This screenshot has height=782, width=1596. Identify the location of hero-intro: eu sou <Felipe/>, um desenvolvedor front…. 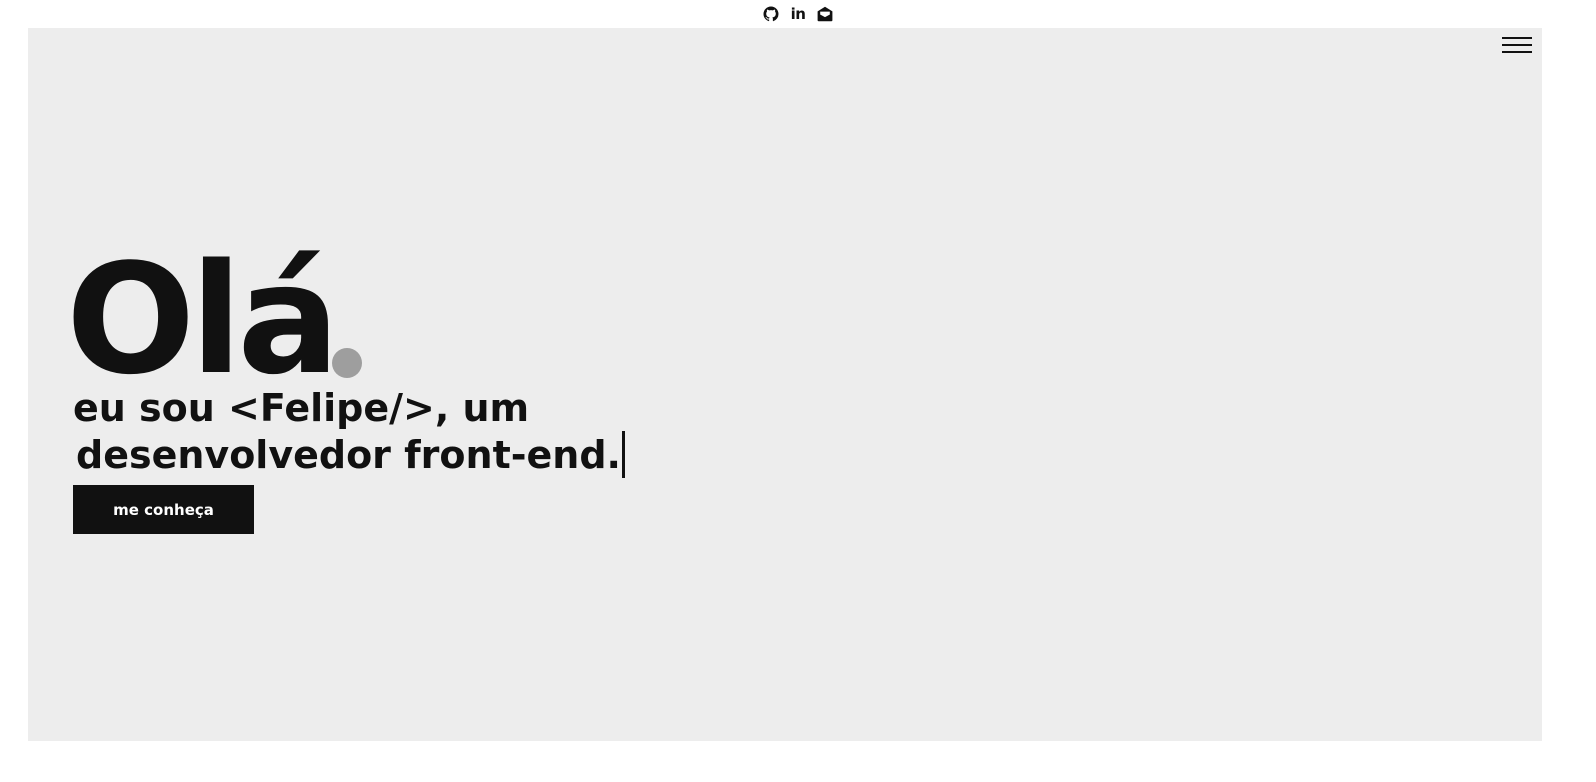
(353, 432).